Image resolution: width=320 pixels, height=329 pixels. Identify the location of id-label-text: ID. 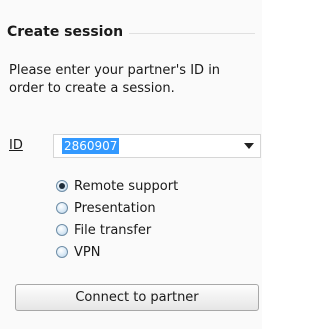
(16, 145).